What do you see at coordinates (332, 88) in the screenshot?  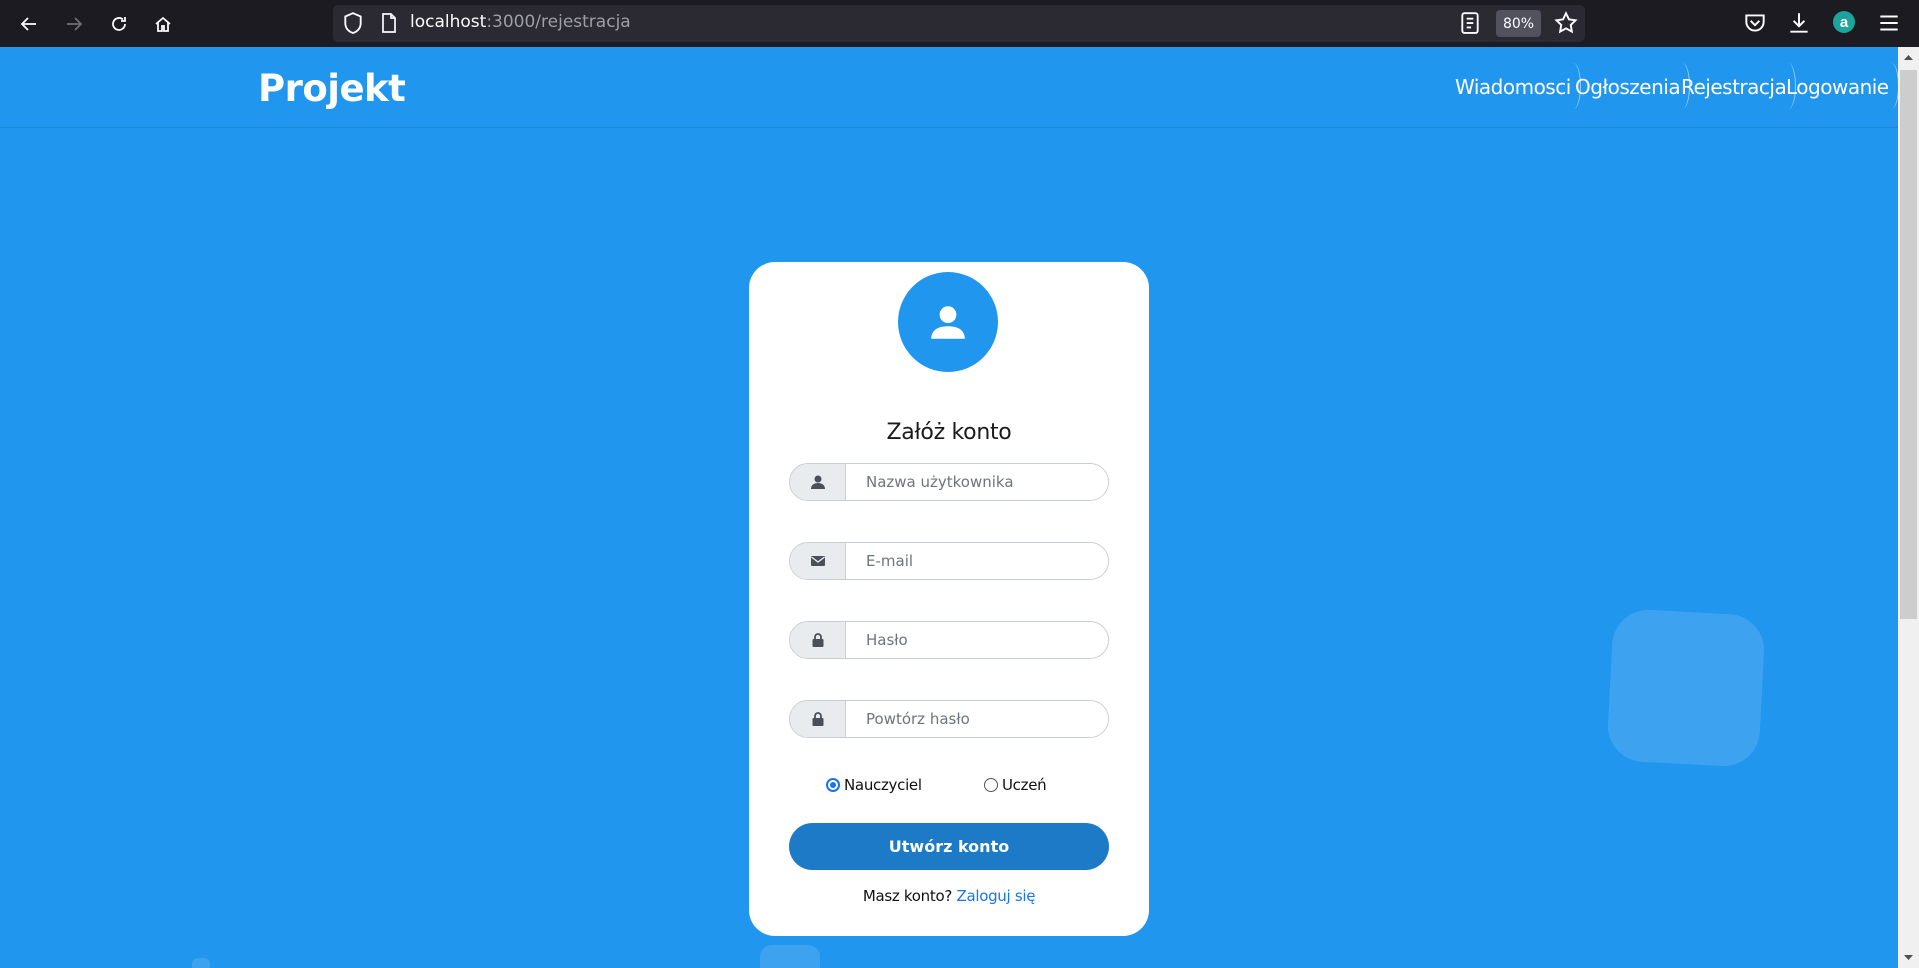 I see `site-logo: Projekt` at bounding box center [332, 88].